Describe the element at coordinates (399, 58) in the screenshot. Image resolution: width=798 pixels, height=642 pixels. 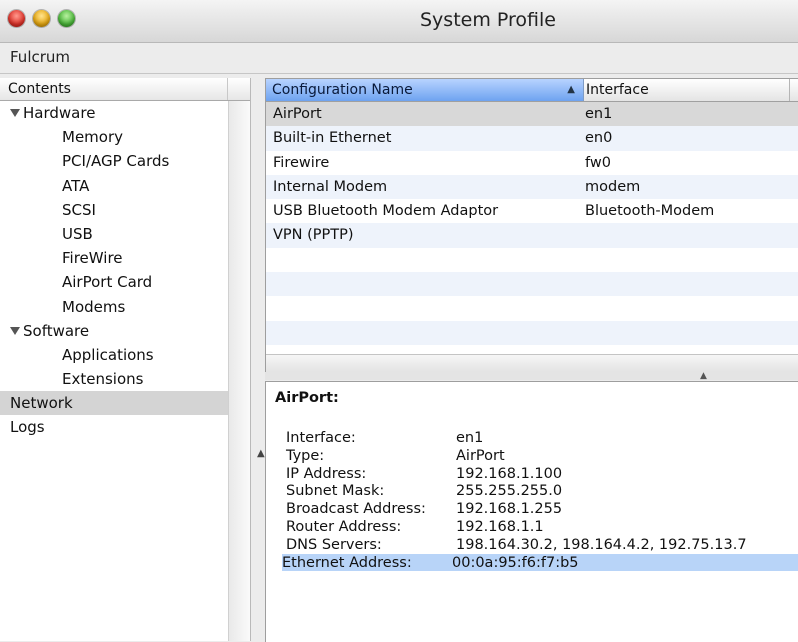
I see `app-toolbar: Fulcrum` at that location.